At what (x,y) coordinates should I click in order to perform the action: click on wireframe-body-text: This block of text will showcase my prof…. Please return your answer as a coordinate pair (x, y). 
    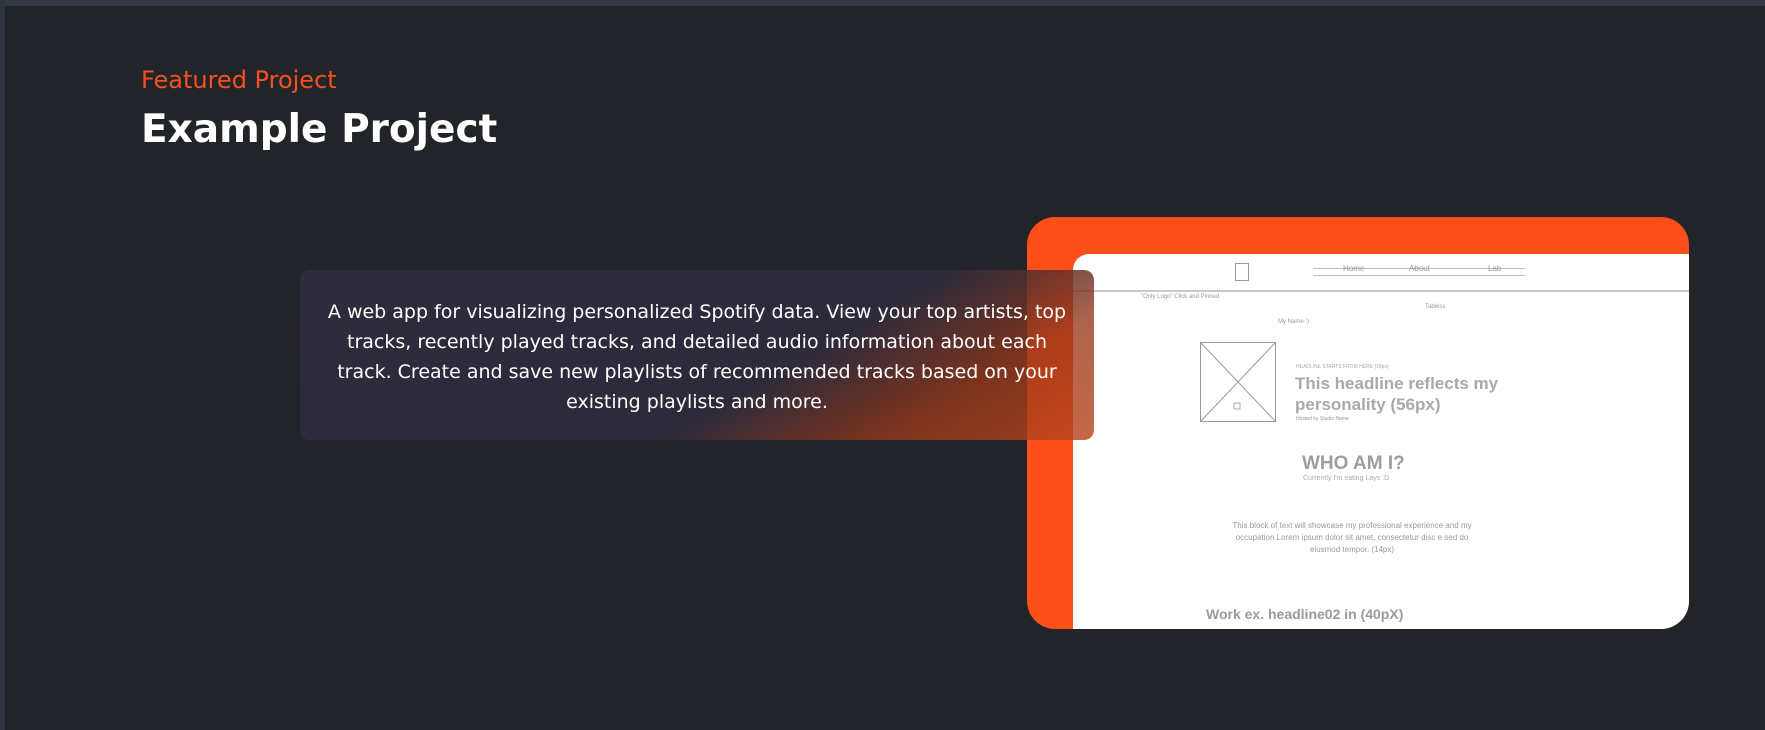
    Looking at the image, I should click on (1352, 537).